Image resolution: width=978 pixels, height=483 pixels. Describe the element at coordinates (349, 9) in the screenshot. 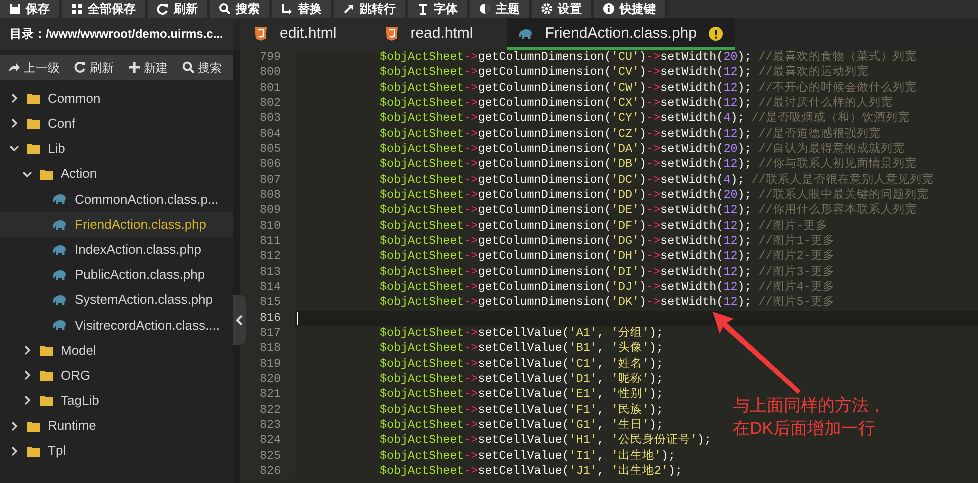

I see `arrow-icon` at that location.